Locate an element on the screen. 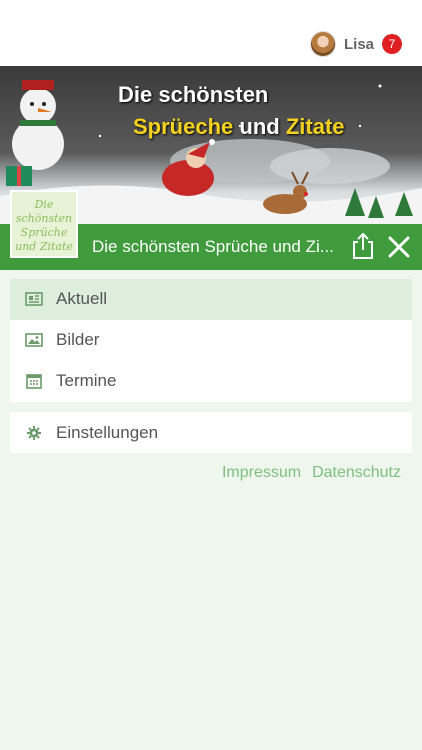 This screenshot has height=750, width=422. notification-badge: 7 is located at coordinates (392, 44).